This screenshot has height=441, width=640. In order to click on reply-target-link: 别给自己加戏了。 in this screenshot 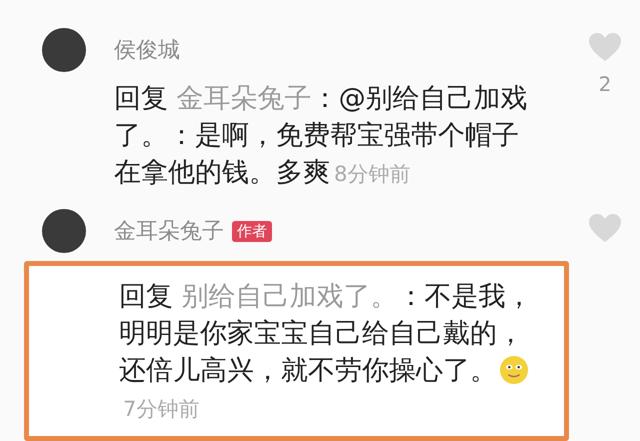, I will do `click(290, 296)`.